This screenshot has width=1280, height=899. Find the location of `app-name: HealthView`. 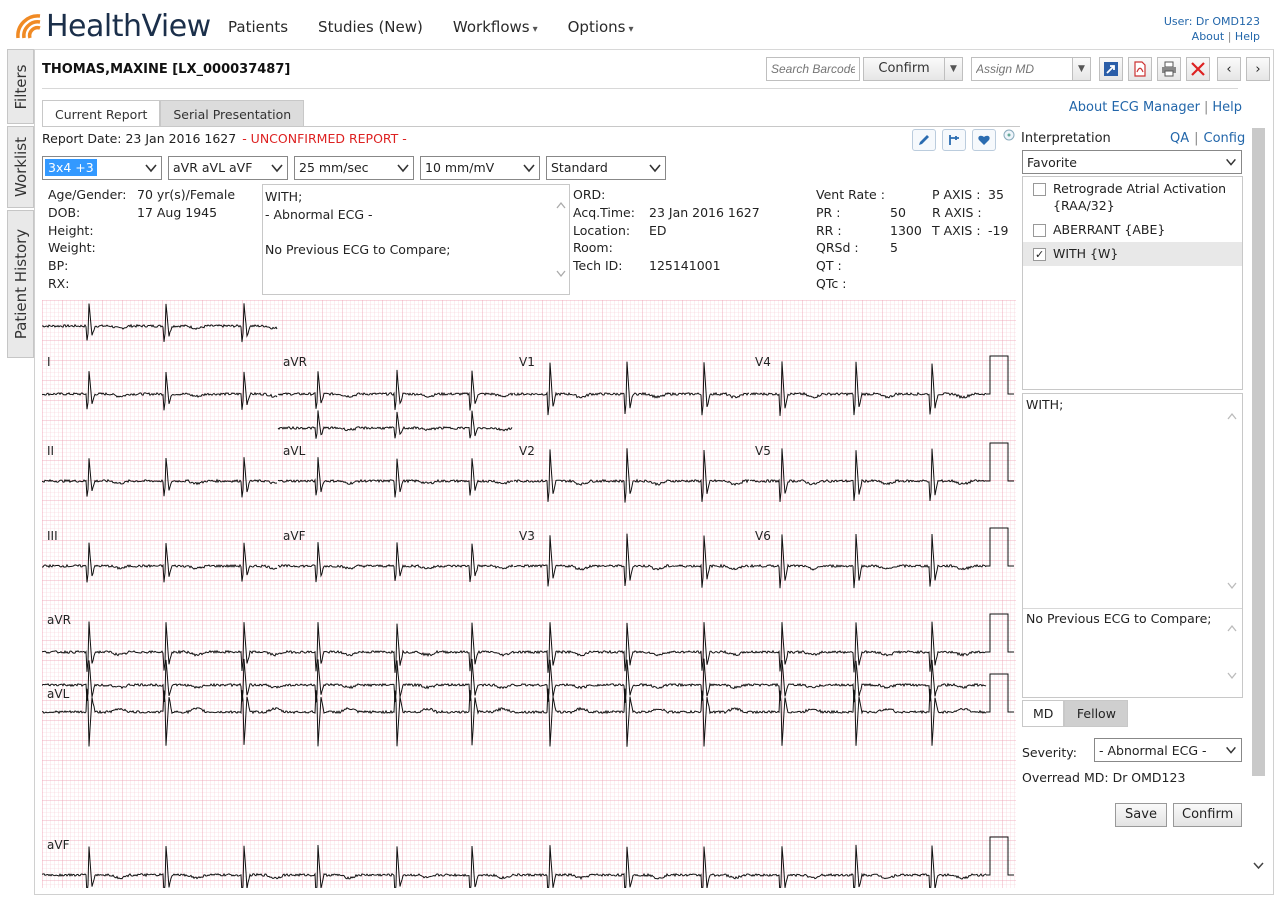

app-name: HealthView is located at coordinates (128, 26).